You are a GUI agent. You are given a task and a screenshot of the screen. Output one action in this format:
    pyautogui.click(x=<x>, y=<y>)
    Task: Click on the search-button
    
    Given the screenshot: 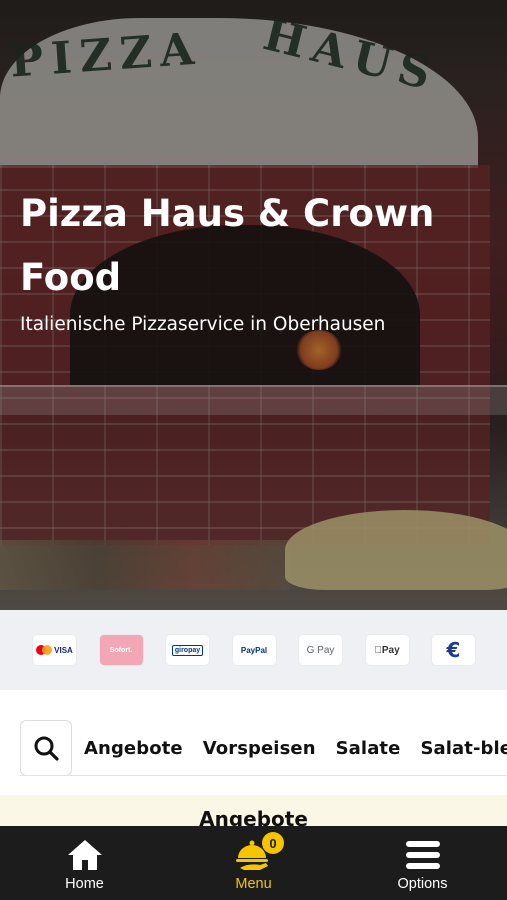 What is the action you would take?
    pyautogui.click(x=46, y=748)
    